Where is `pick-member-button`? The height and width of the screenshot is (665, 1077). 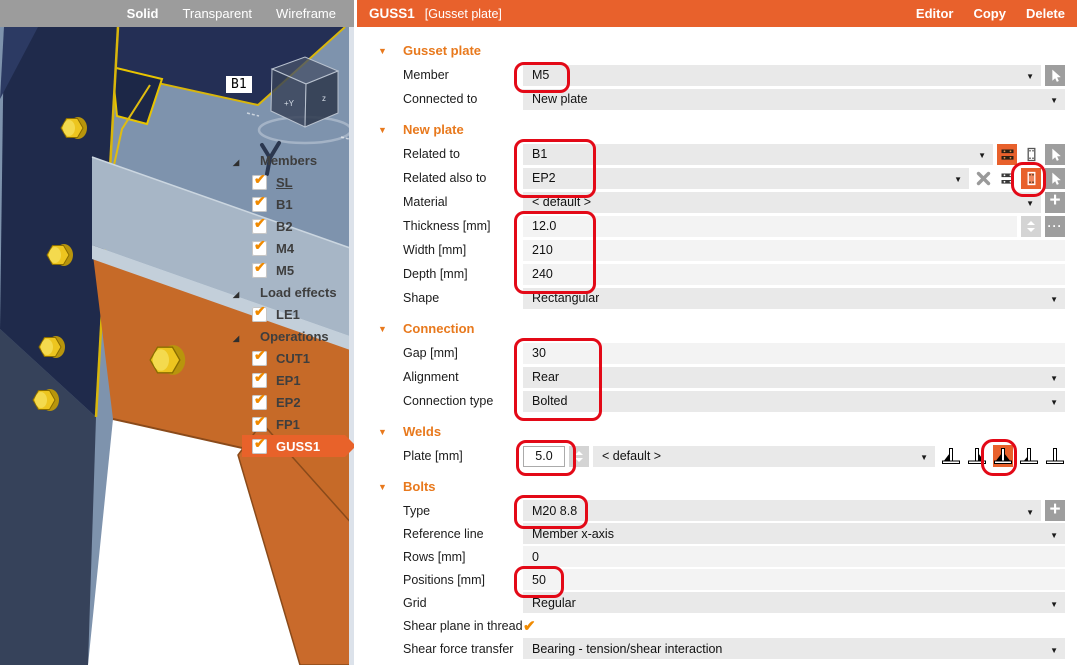 pick-member-button is located at coordinates (1055, 75).